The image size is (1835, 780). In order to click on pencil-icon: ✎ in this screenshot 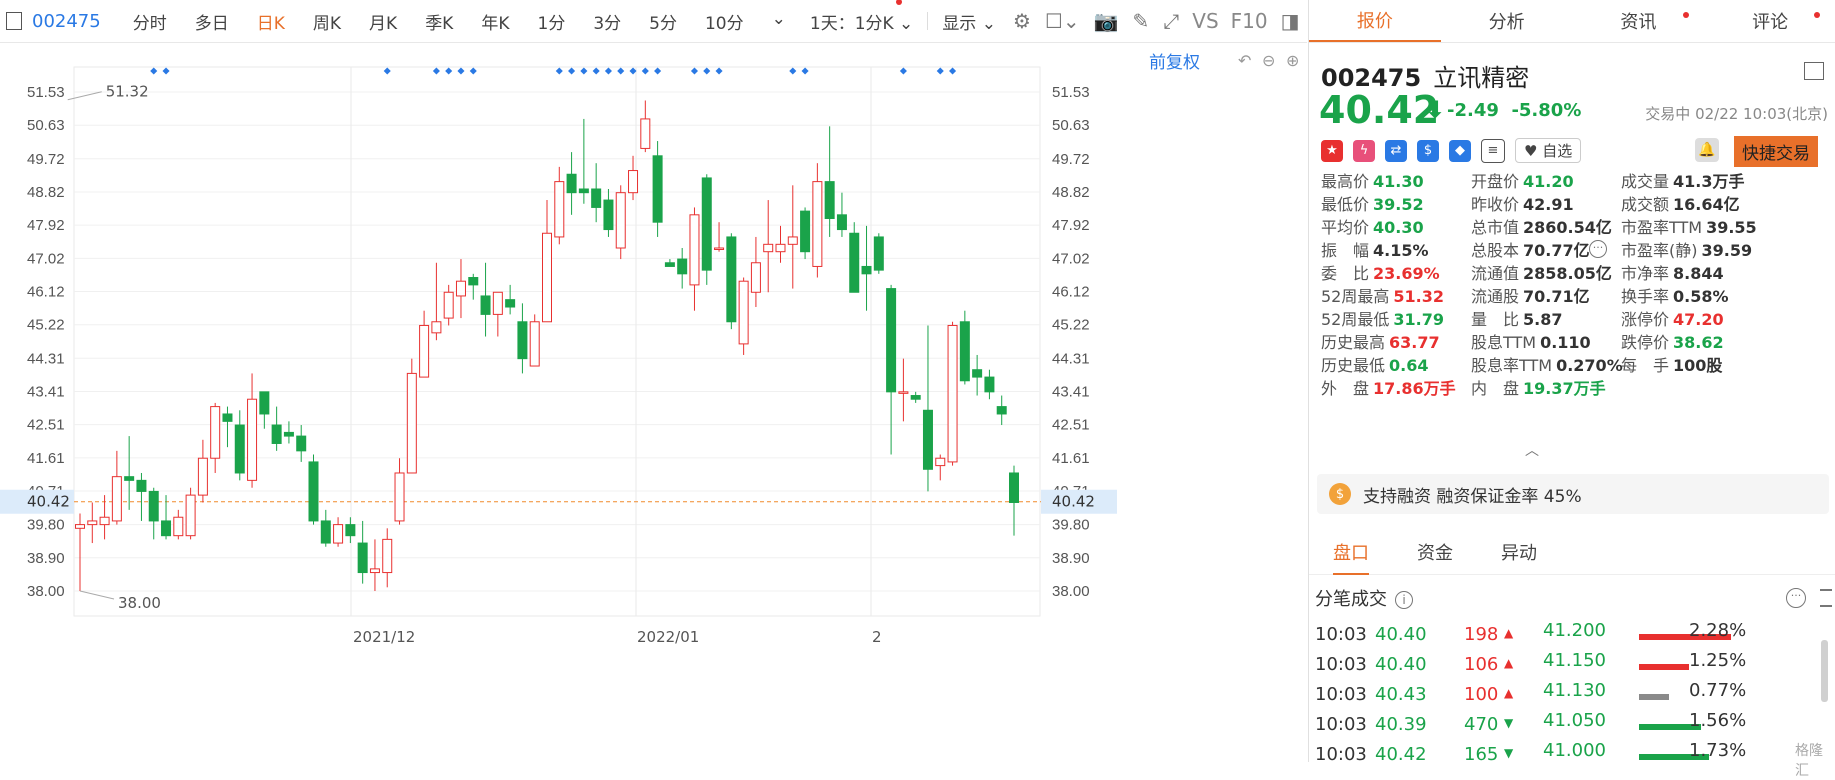, I will do `click(1141, 21)`.